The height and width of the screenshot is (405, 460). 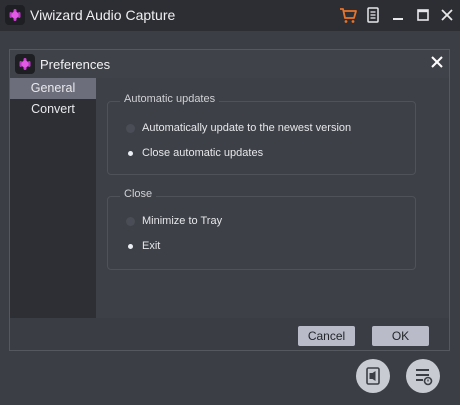 I want to click on task-list-button, so click(x=423, y=376).